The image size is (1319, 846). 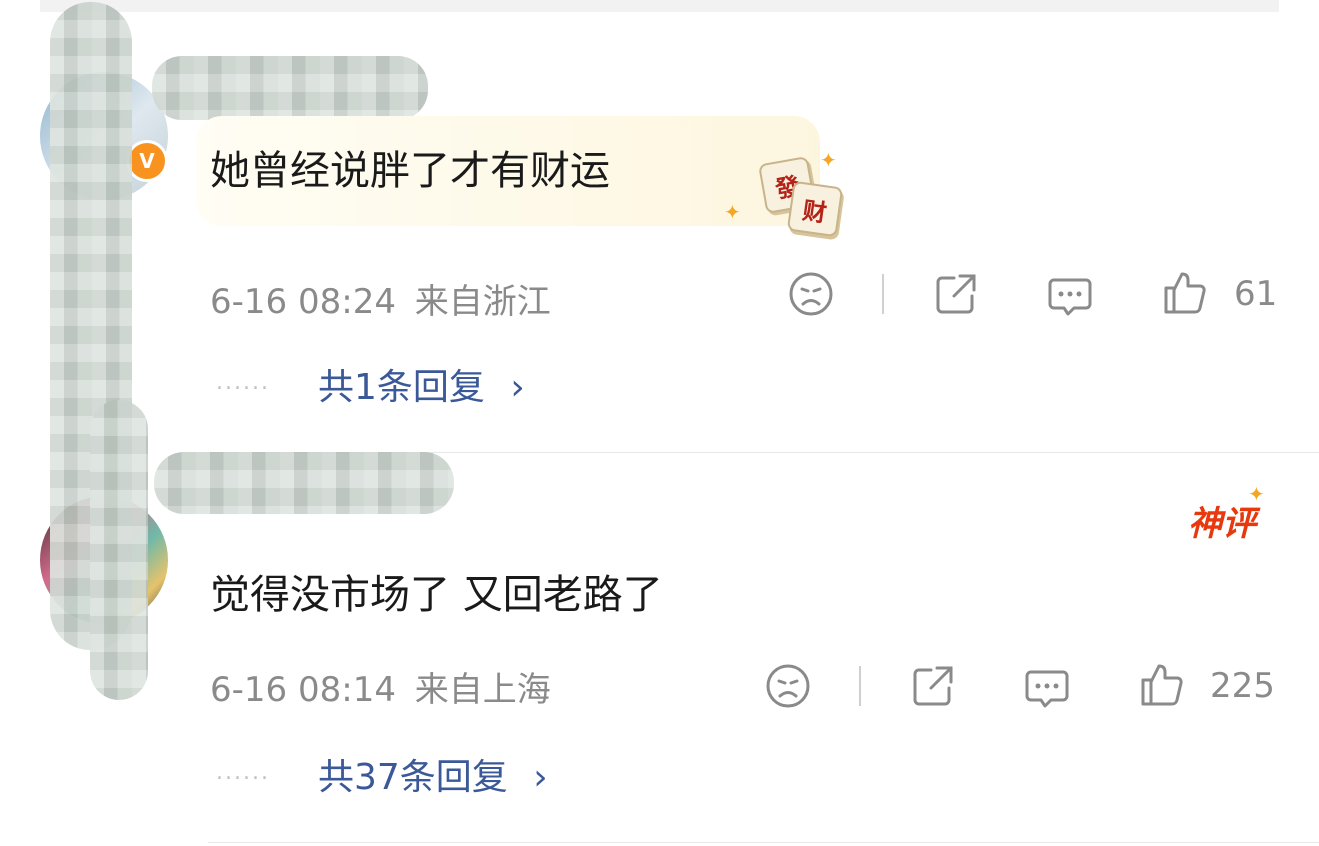 What do you see at coordinates (1256, 294) in the screenshot?
I see `like-count: 61` at bounding box center [1256, 294].